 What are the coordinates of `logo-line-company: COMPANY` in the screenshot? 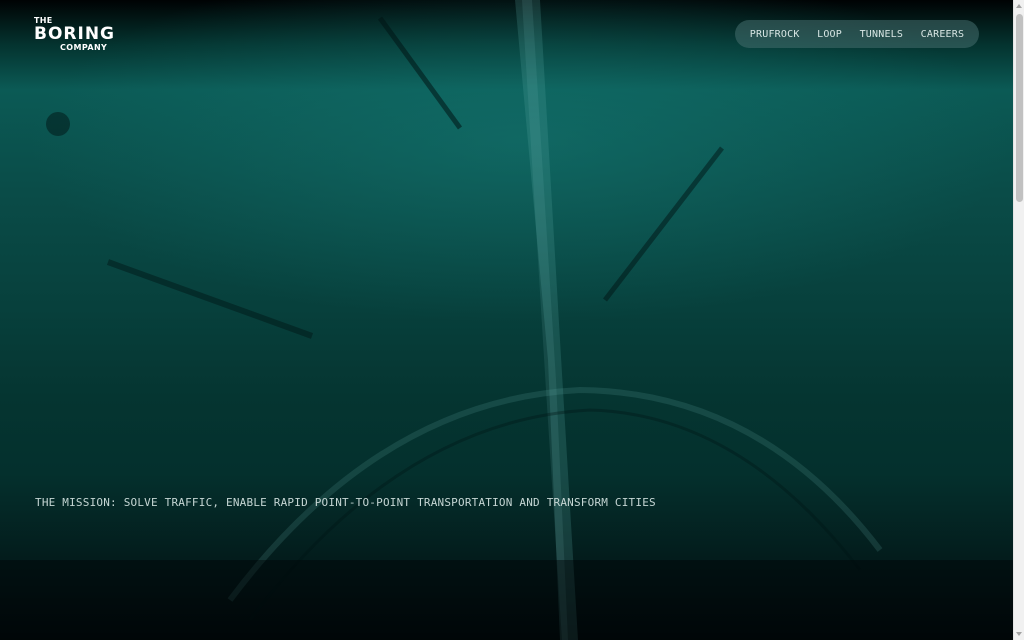 It's located at (84, 47).